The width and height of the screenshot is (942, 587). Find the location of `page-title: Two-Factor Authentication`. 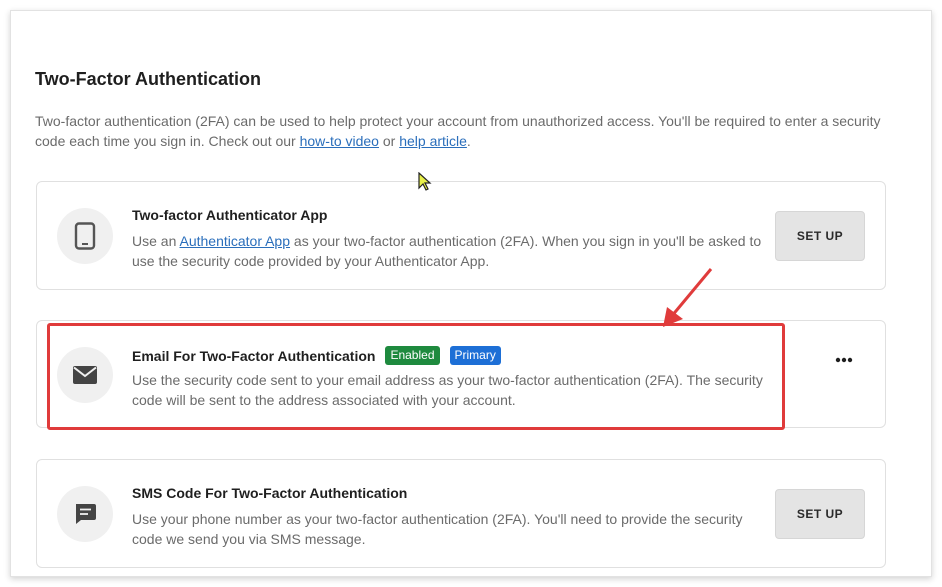

page-title: Two-Factor Authentication is located at coordinates (148, 79).